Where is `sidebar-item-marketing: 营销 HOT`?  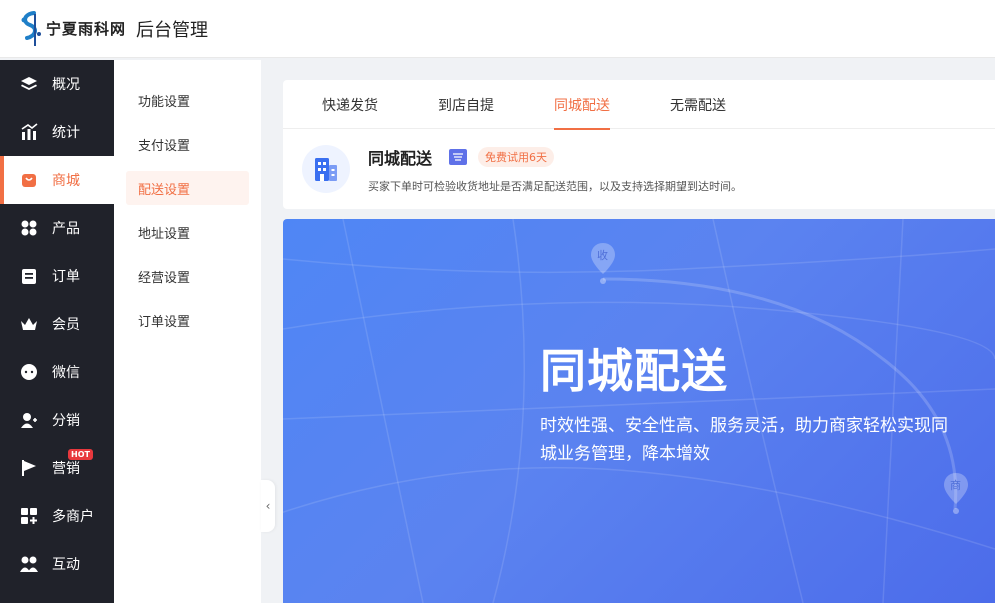 sidebar-item-marketing: 营销 HOT is located at coordinates (57, 468).